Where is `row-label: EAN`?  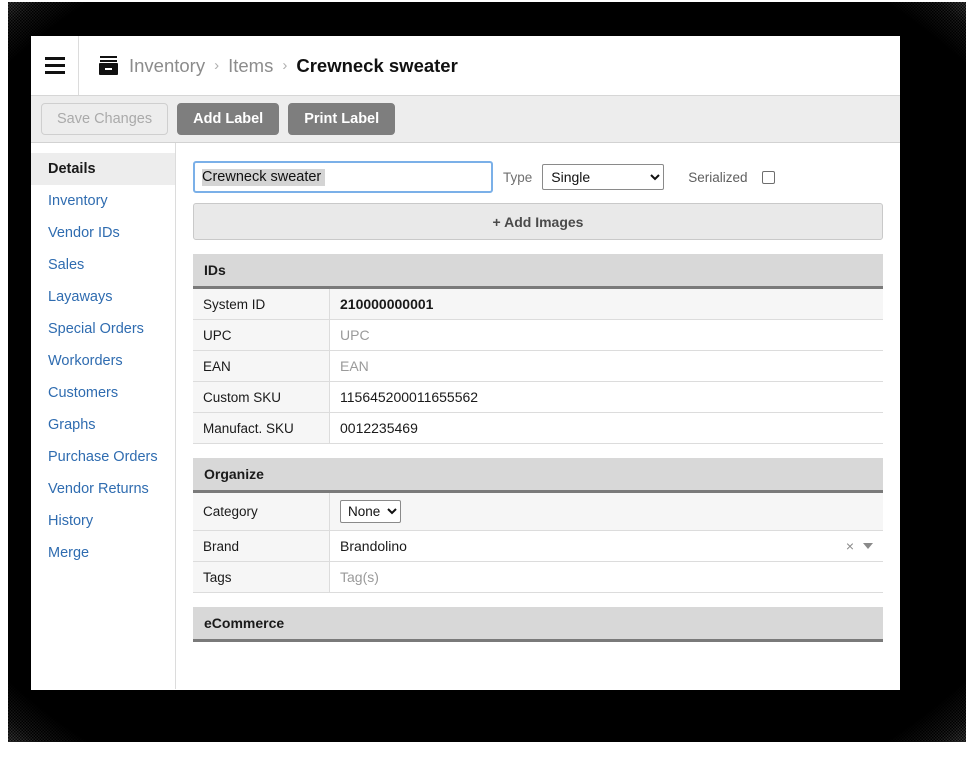
row-label: EAN is located at coordinates (261, 366).